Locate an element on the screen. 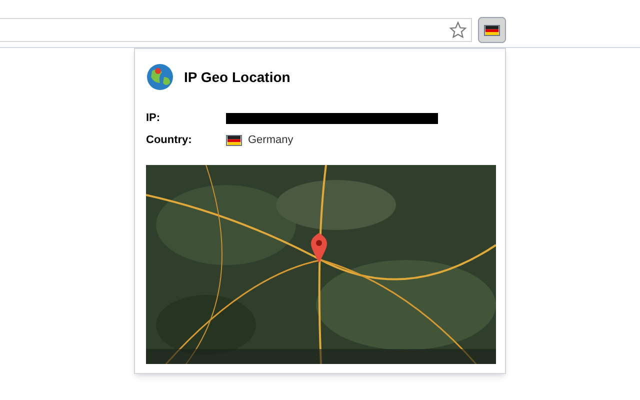  field-label: Country: is located at coordinates (169, 140).